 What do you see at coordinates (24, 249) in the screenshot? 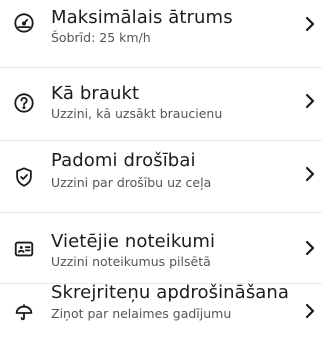
I see `id-card-icon` at bounding box center [24, 249].